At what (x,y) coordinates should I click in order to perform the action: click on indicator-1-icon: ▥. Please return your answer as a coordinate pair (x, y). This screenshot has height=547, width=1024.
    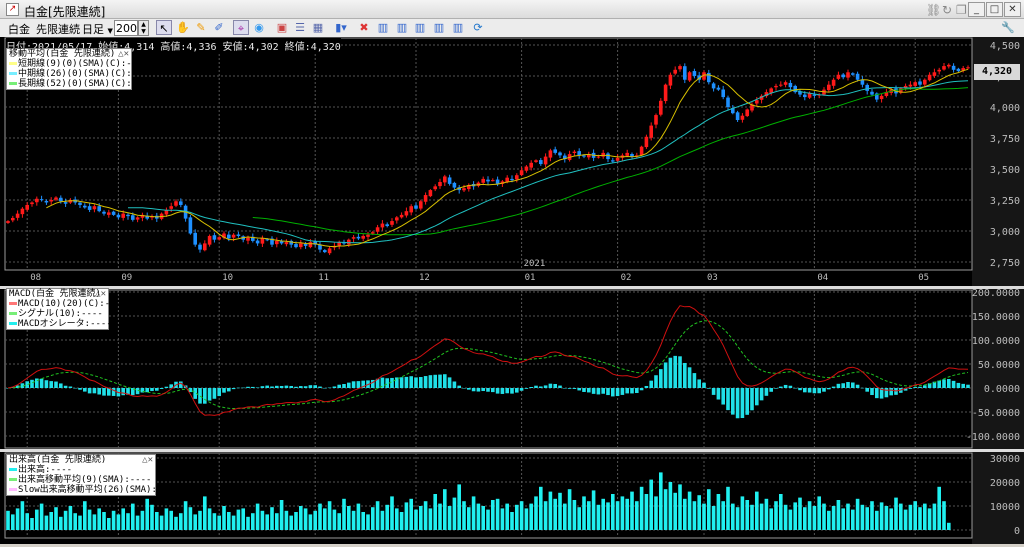
    Looking at the image, I should click on (383, 27).